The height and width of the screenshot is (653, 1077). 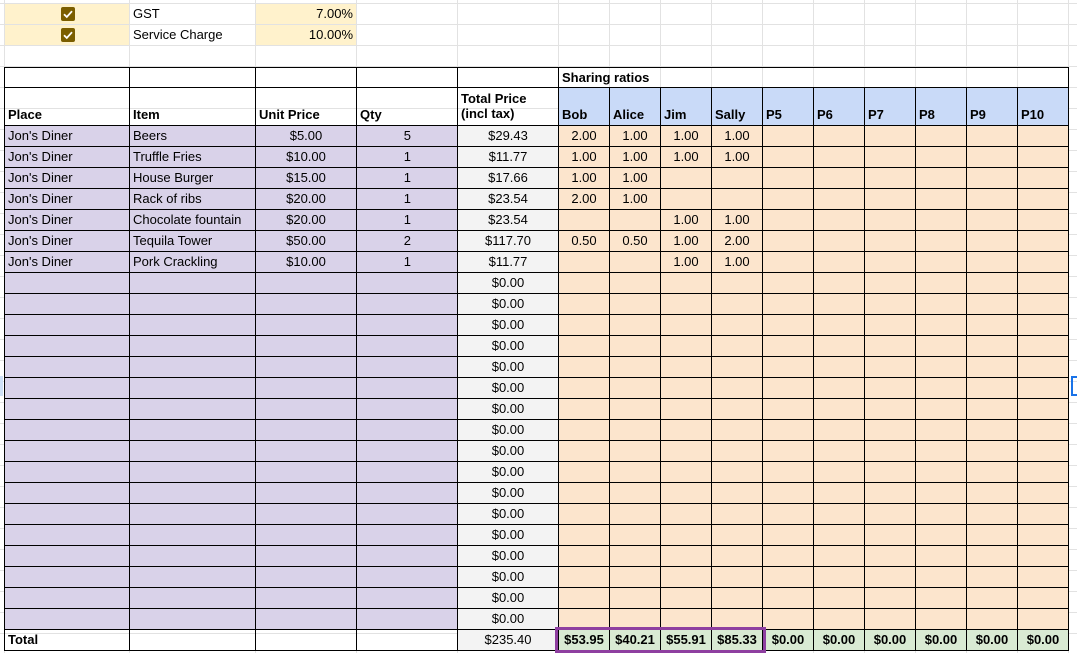 What do you see at coordinates (67, 107) in the screenshot?
I see `header-place: Place` at bounding box center [67, 107].